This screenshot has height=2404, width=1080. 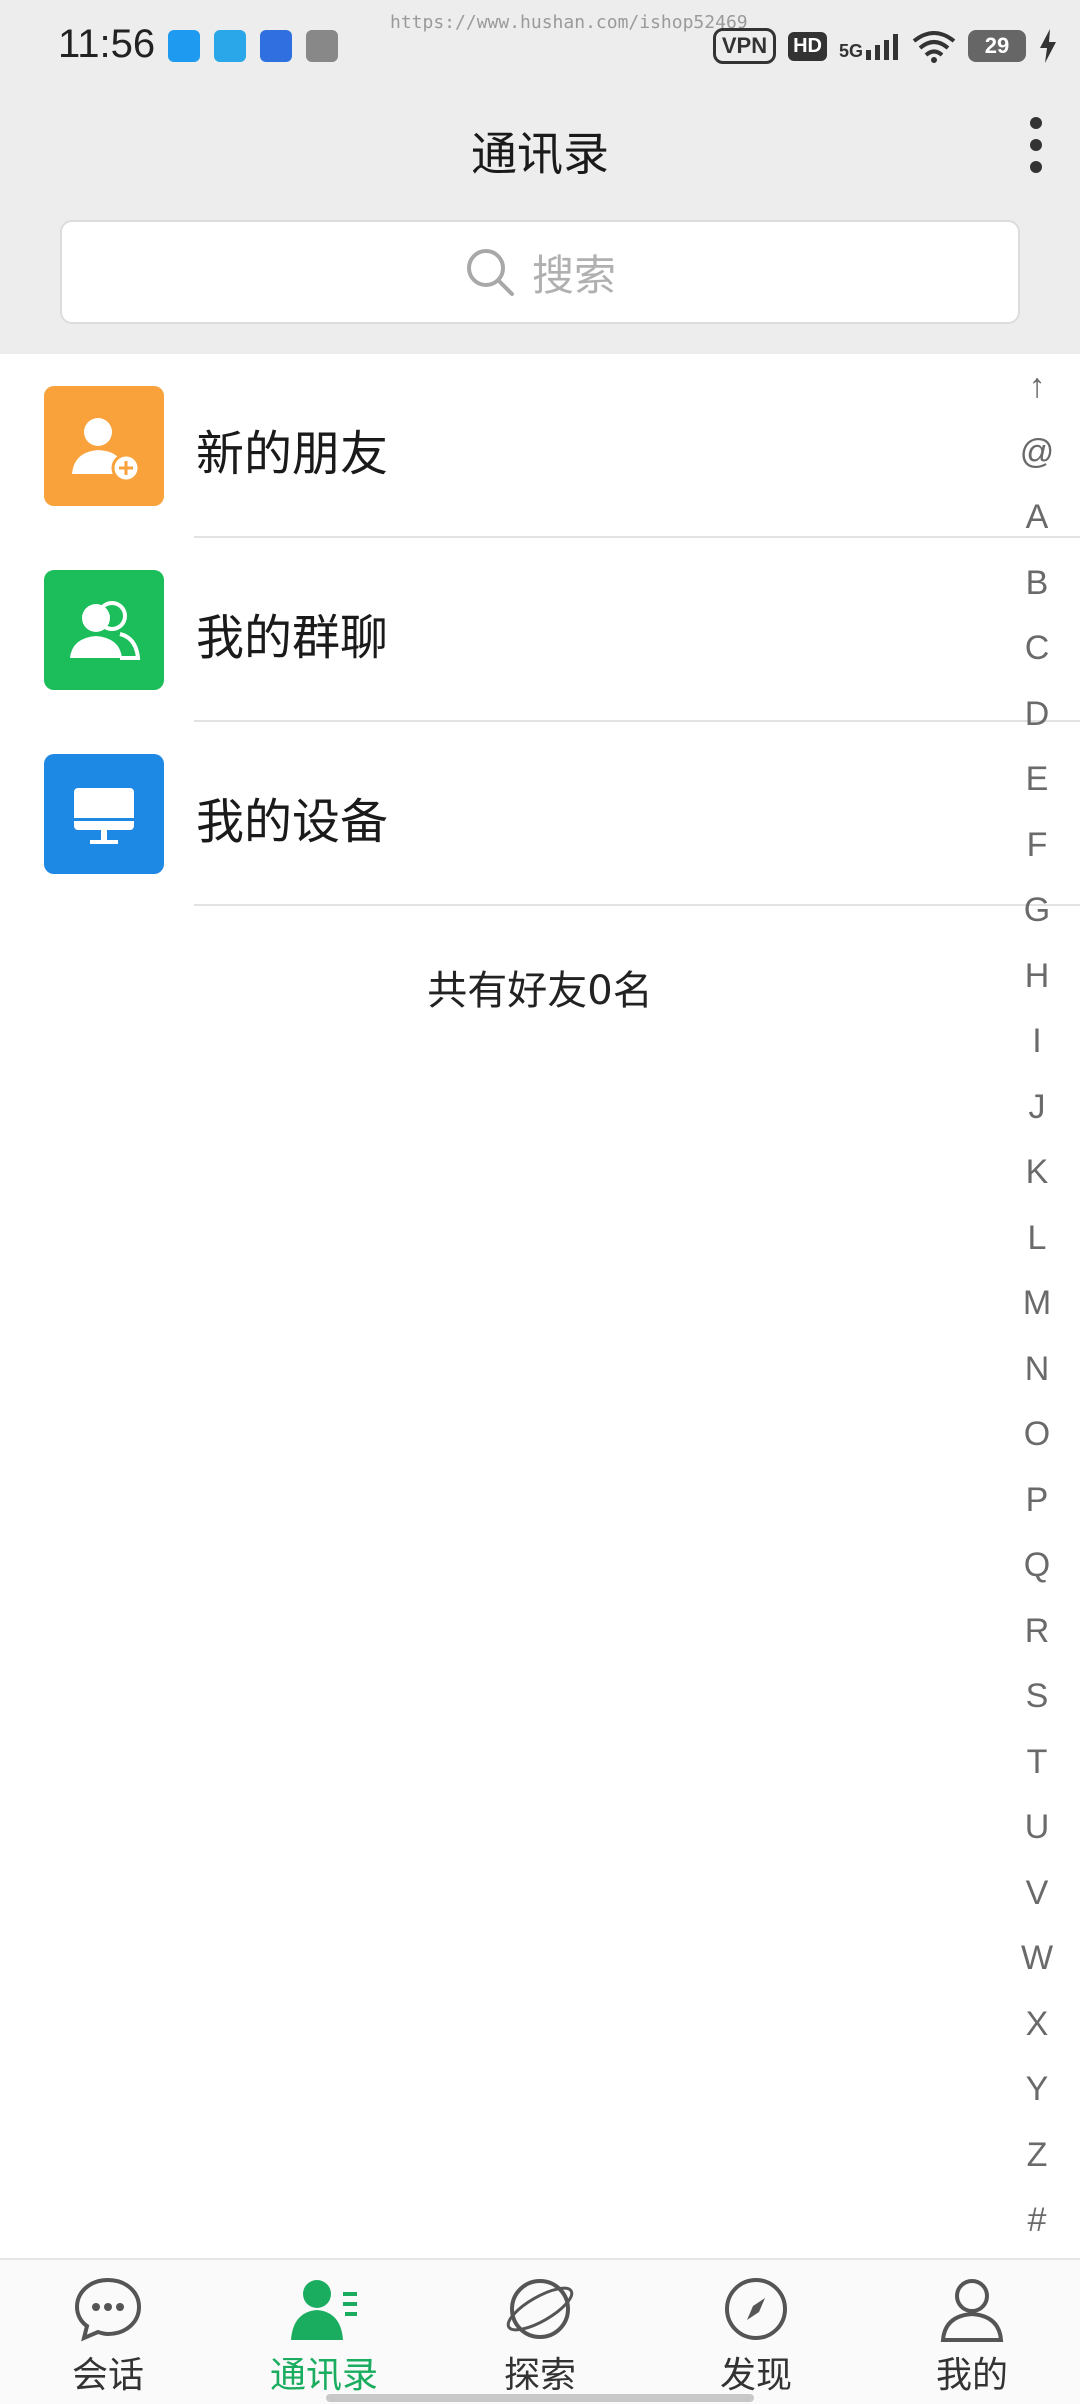 I want to click on charging-icon, so click(x=1048, y=46).